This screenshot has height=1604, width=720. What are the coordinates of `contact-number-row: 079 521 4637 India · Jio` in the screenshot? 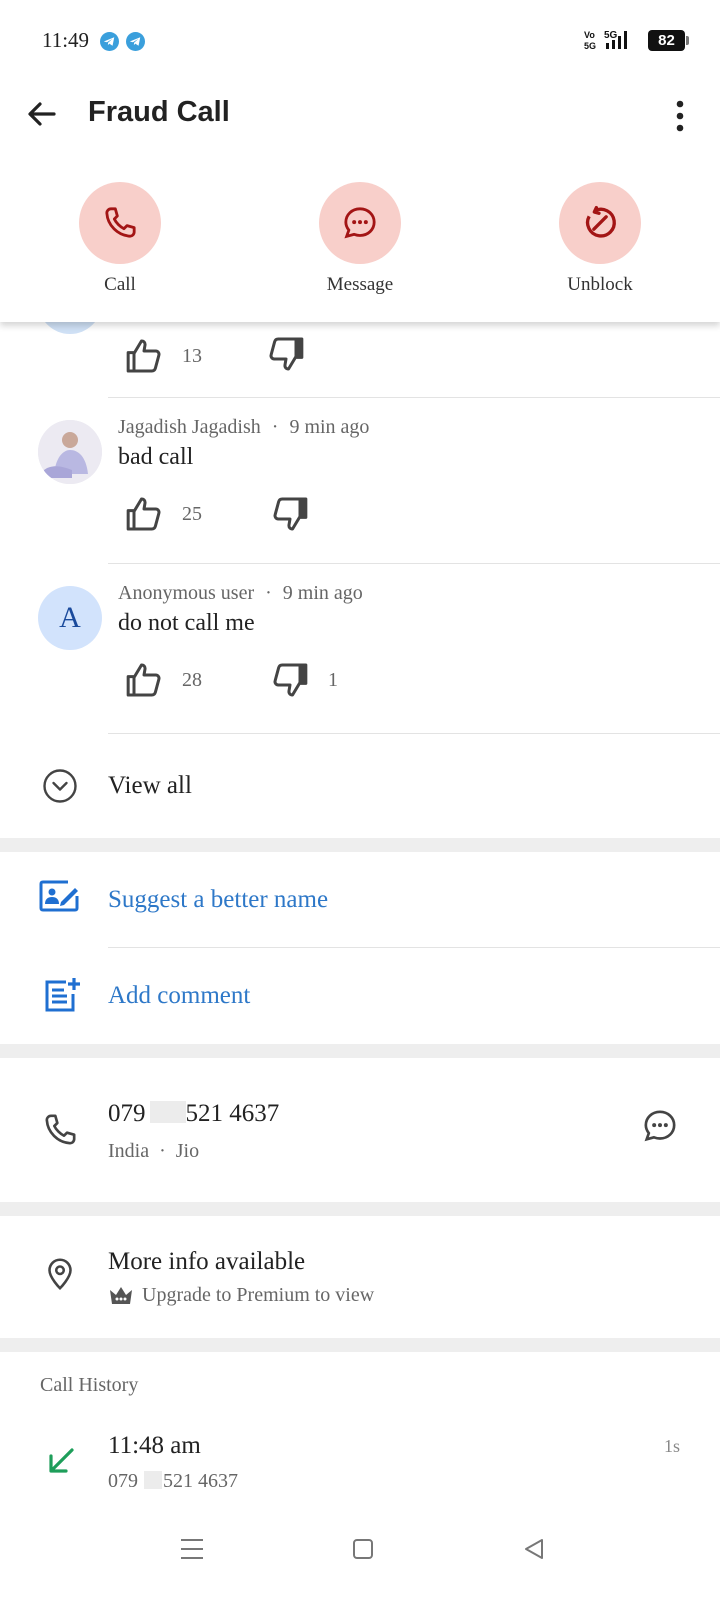 It's located at (360, 1130).